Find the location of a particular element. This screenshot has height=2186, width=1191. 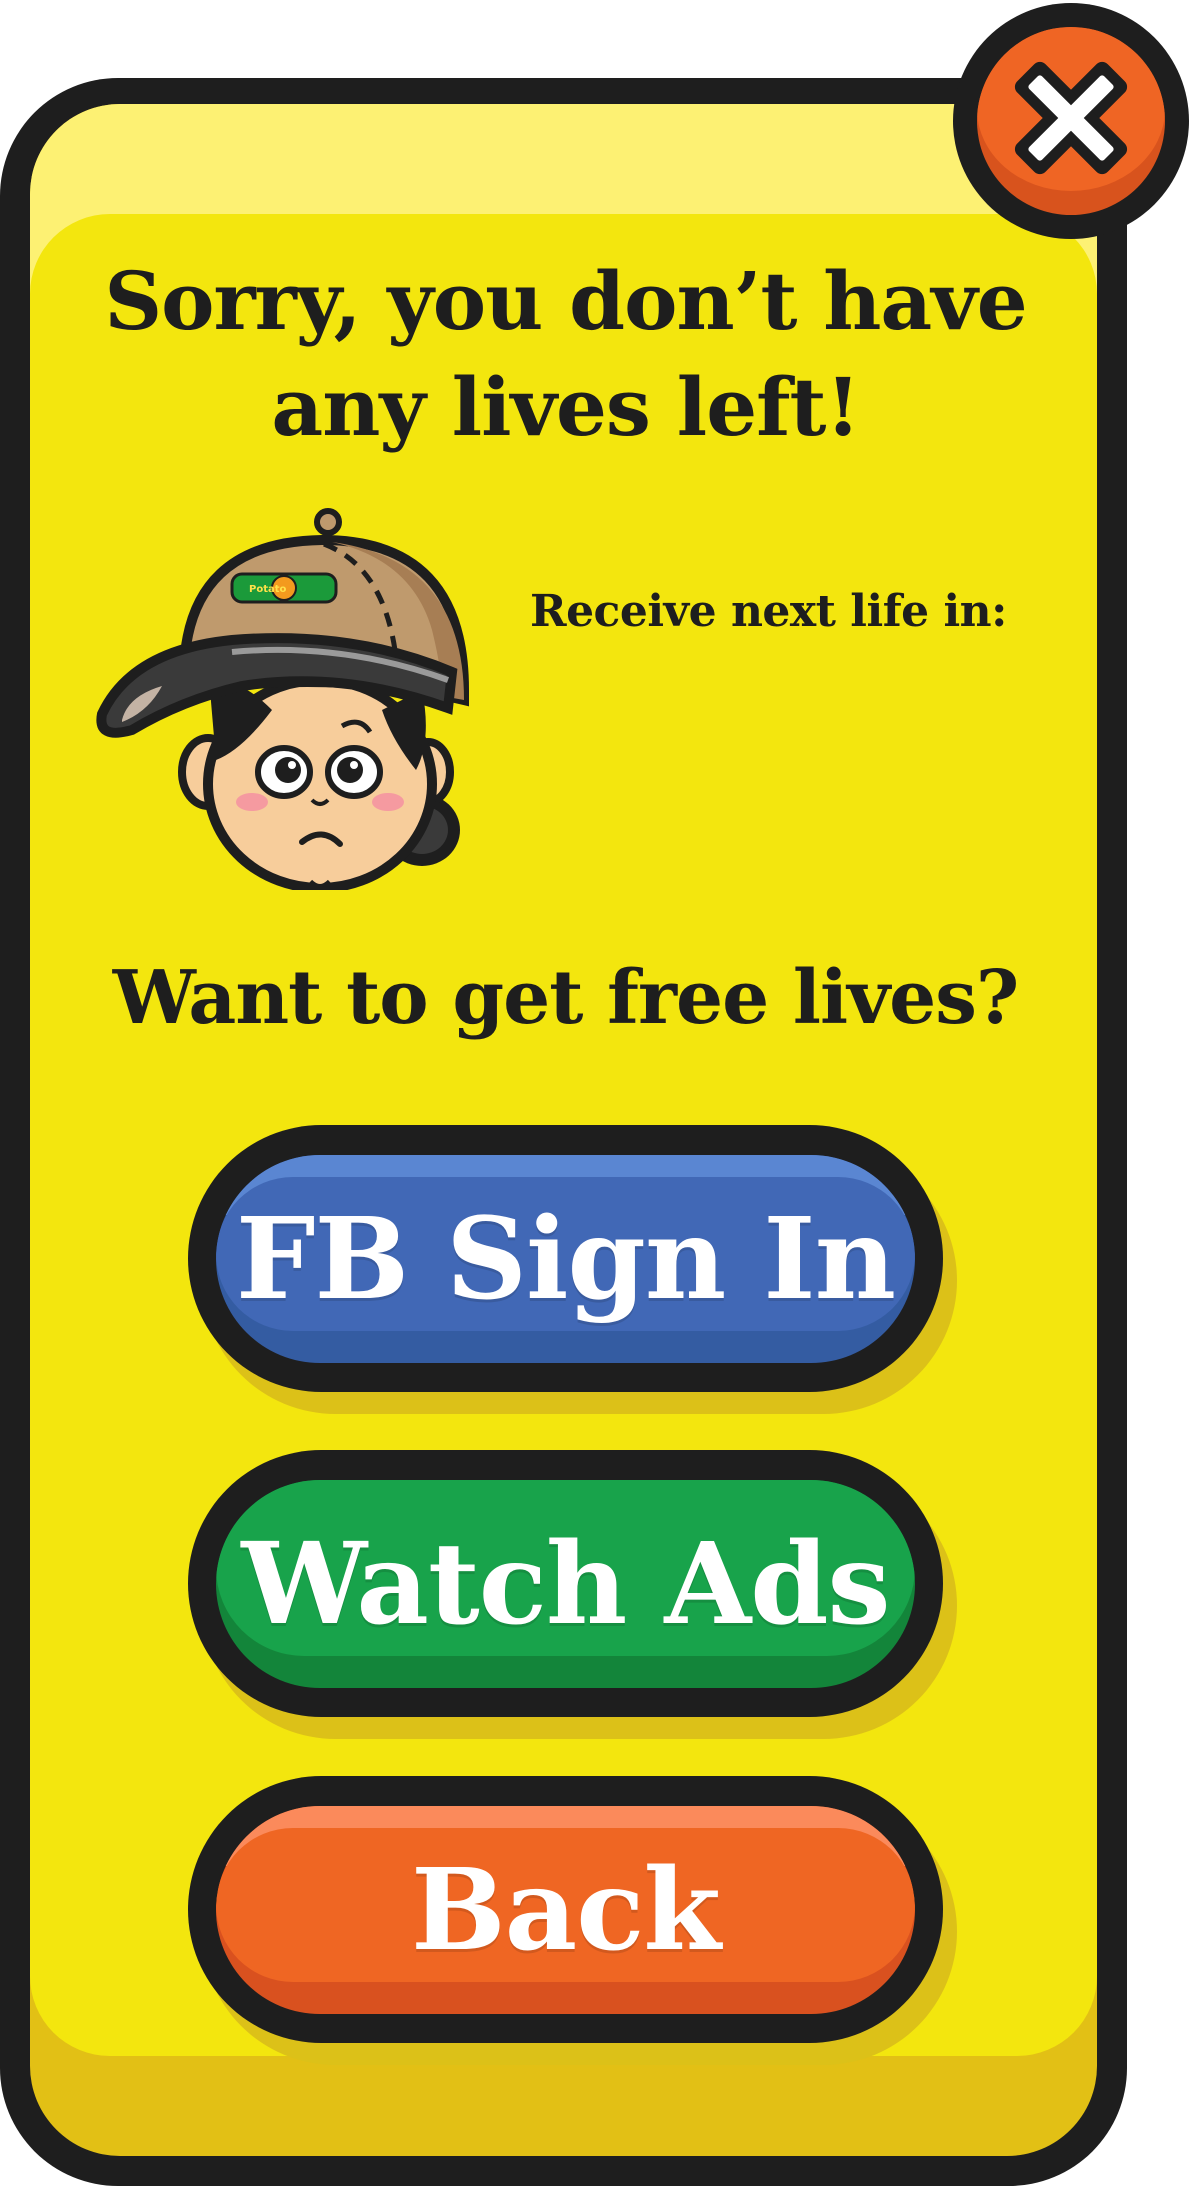

back-button: Back is located at coordinates (572, 1920).